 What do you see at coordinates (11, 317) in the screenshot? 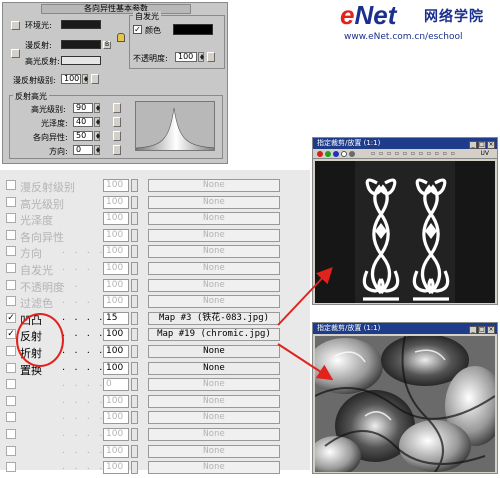
I see `map-enable-checkbox: ✓` at bounding box center [11, 317].